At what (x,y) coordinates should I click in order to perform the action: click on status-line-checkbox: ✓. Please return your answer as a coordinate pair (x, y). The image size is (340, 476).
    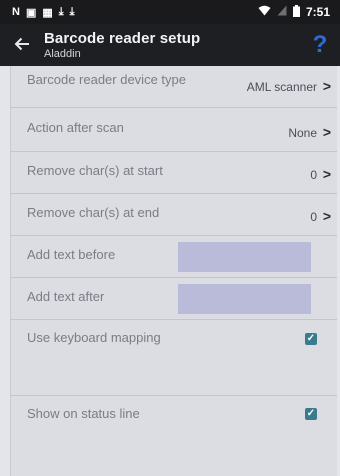
    Looking at the image, I should click on (311, 414).